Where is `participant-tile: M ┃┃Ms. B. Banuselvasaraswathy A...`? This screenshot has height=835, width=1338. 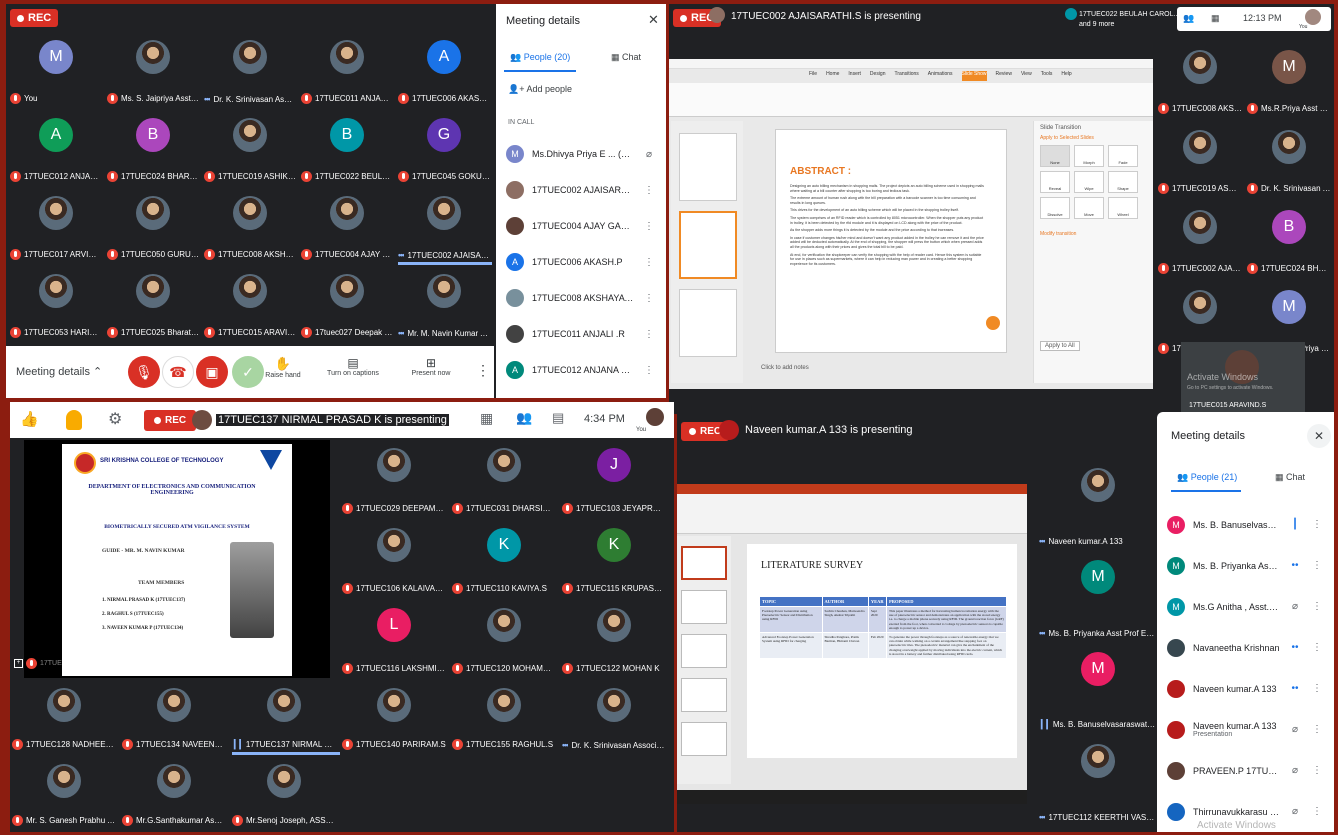 participant-tile: M ┃┃Ms. B. Banuselvasaraswathy A... is located at coordinates (1098, 690).